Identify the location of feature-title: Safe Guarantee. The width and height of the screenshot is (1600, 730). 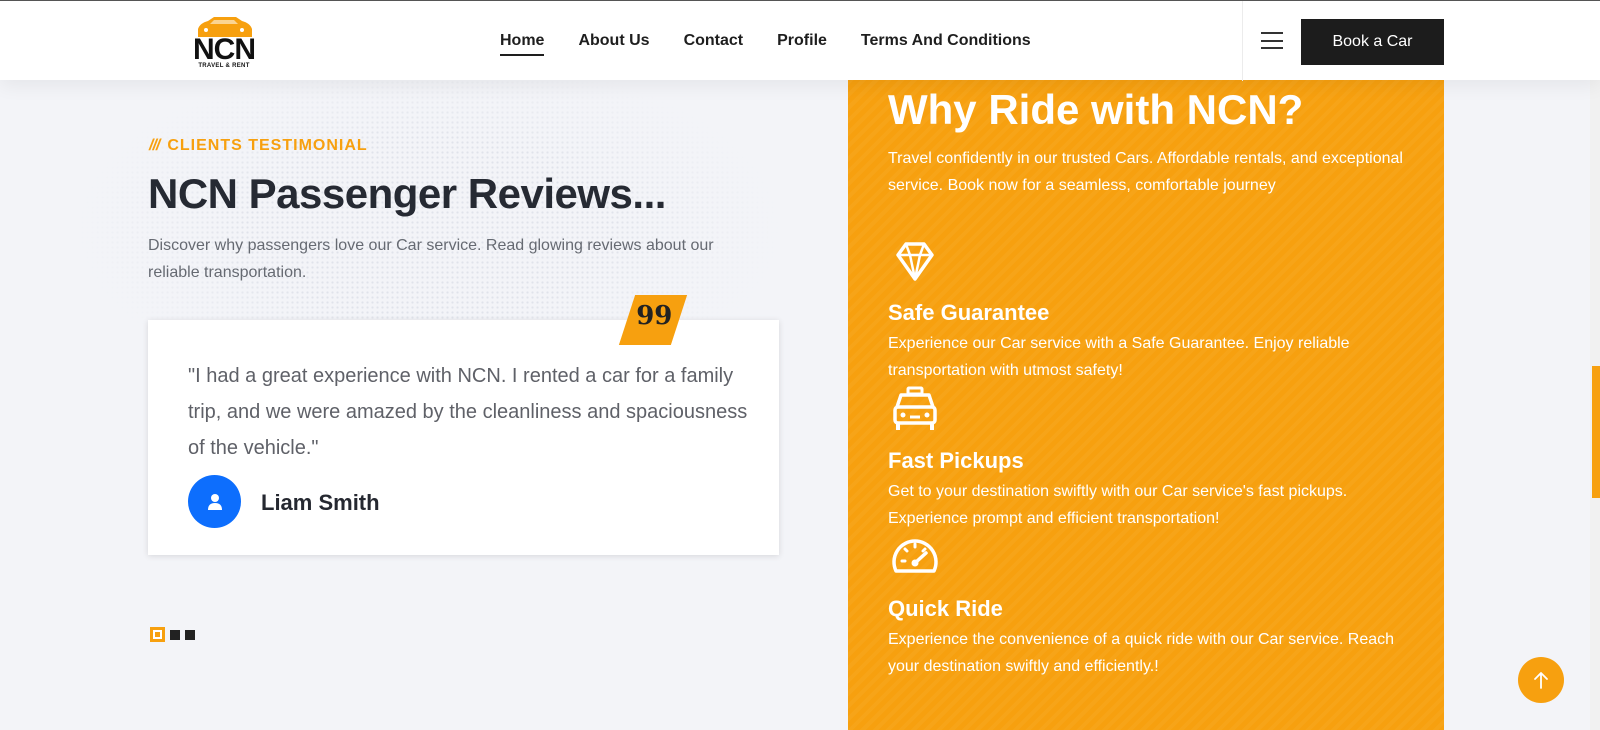
(969, 312).